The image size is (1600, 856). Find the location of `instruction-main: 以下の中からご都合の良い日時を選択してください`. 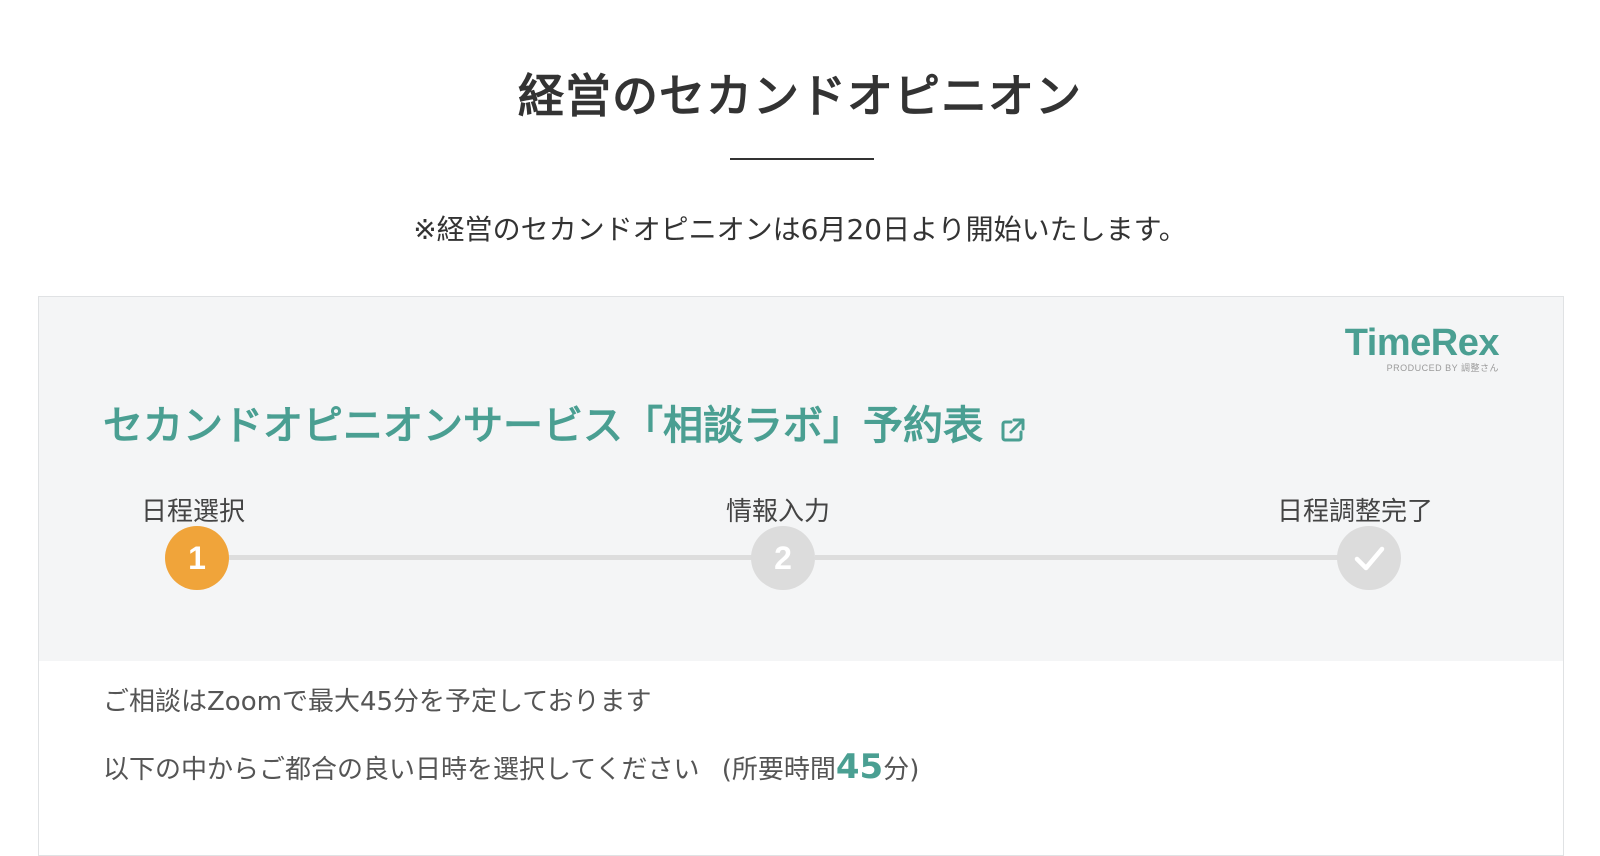

instruction-main: 以下の中からご都合の良い日時を選択してください is located at coordinates (401, 770).